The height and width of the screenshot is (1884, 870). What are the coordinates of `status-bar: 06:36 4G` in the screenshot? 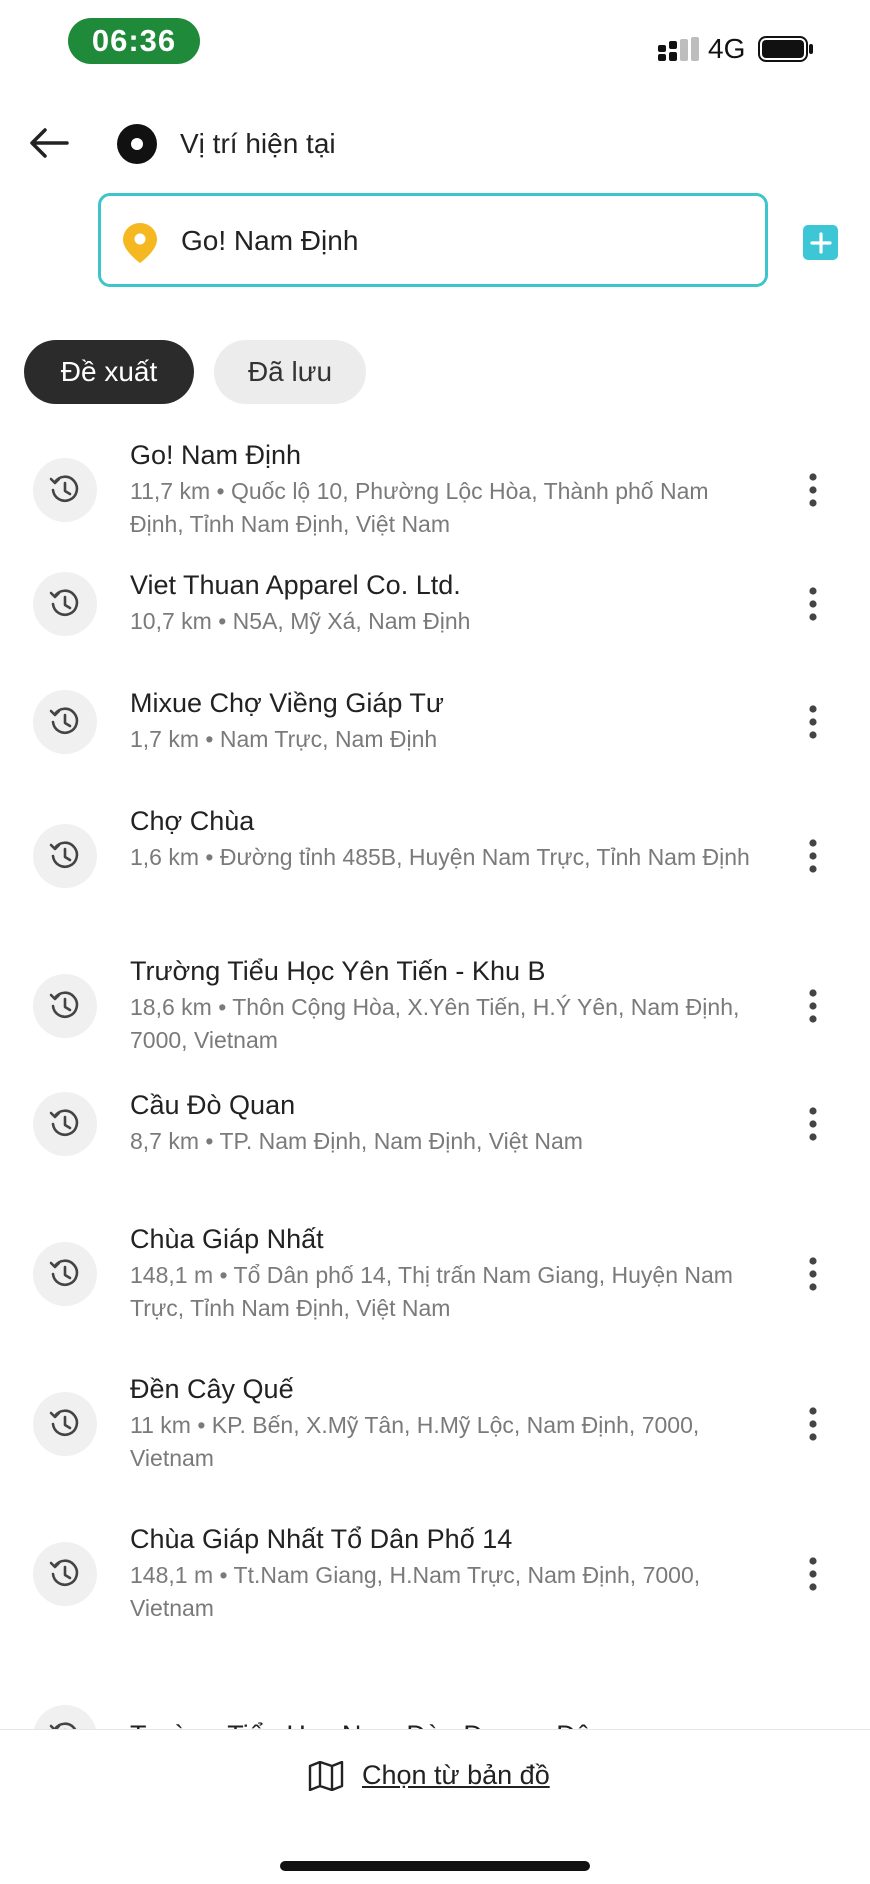 It's located at (435, 50).